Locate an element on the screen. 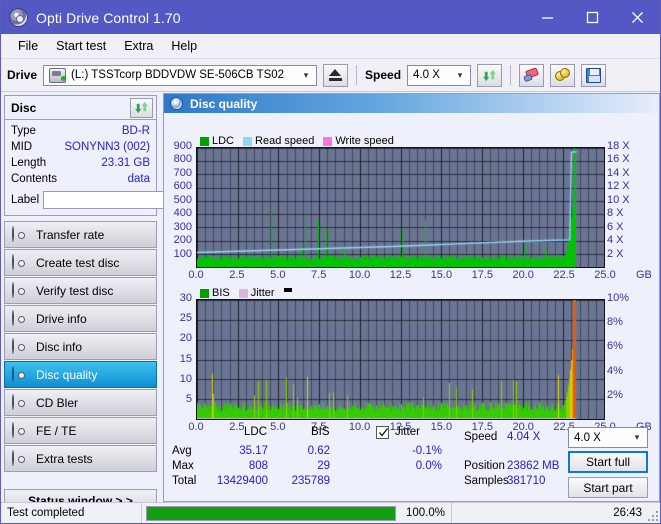 Image resolution: width=661 pixels, height=524 pixels. sidebar-item-disc-quality: Disc quality is located at coordinates (80, 374).